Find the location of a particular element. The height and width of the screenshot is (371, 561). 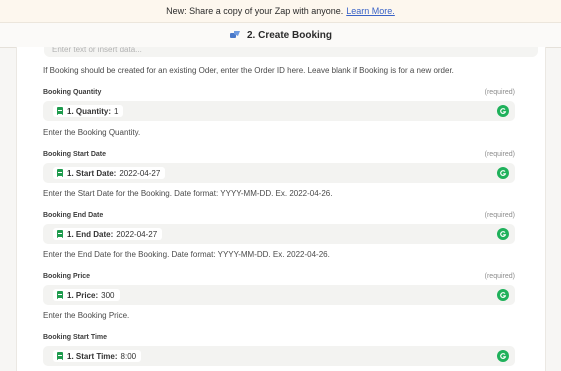

data-pill: 1. Quantity: 1 is located at coordinates (88, 111).